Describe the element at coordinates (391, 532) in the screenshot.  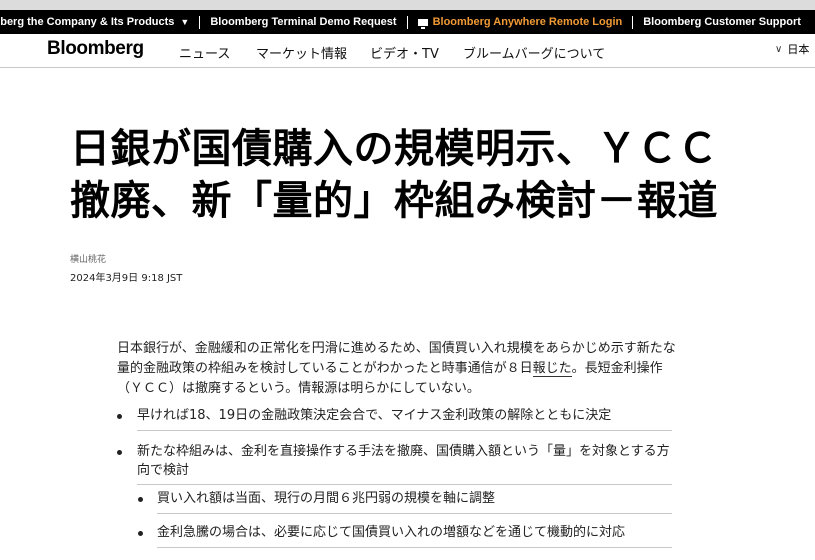
I see `sub-bullet-text: 金利急騰の場合は、必要に応じて国債買い入れの増額などを通じて機動的に対応` at that location.